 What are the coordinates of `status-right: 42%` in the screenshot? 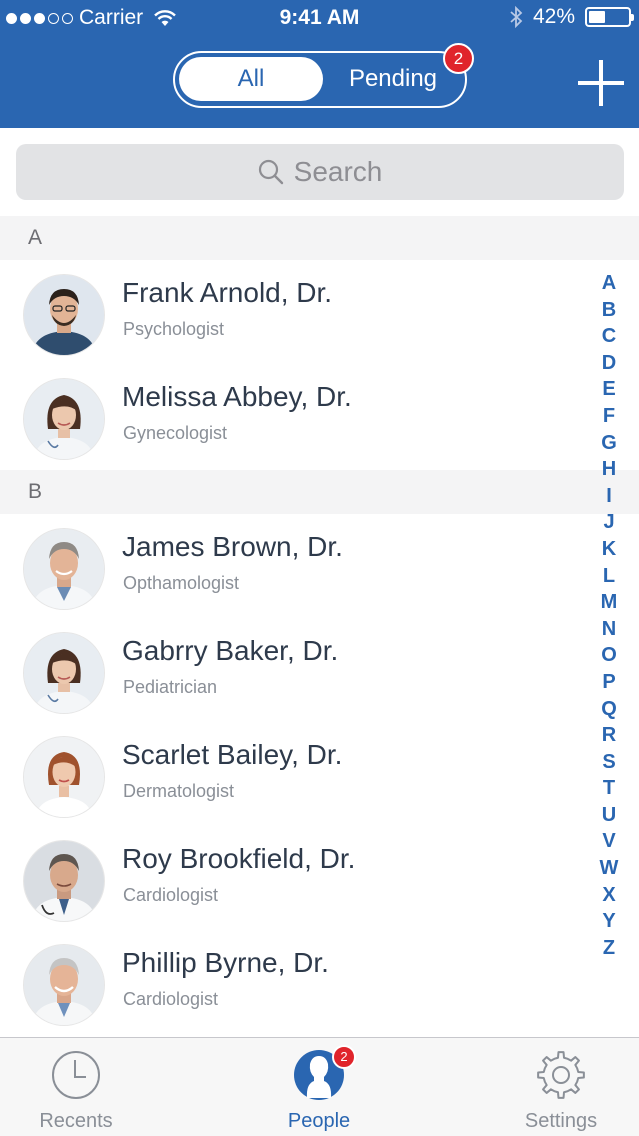 It's located at (571, 17).